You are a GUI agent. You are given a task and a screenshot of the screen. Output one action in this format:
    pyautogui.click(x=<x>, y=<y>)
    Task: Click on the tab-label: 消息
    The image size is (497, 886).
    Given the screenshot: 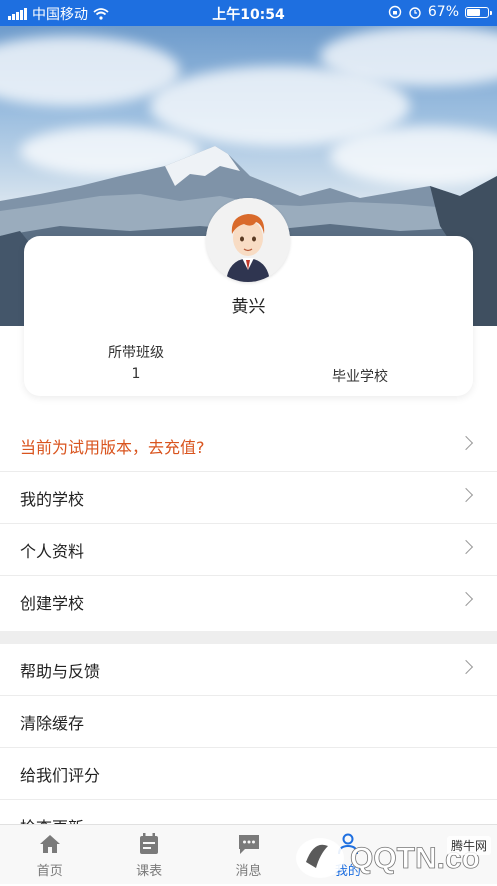 What is the action you would take?
    pyautogui.click(x=248, y=871)
    